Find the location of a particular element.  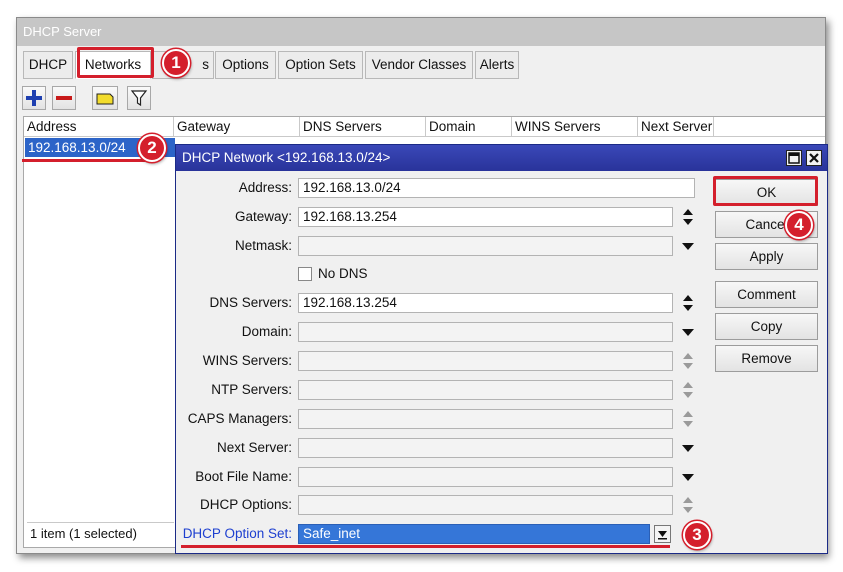

note-icon is located at coordinates (105, 99).